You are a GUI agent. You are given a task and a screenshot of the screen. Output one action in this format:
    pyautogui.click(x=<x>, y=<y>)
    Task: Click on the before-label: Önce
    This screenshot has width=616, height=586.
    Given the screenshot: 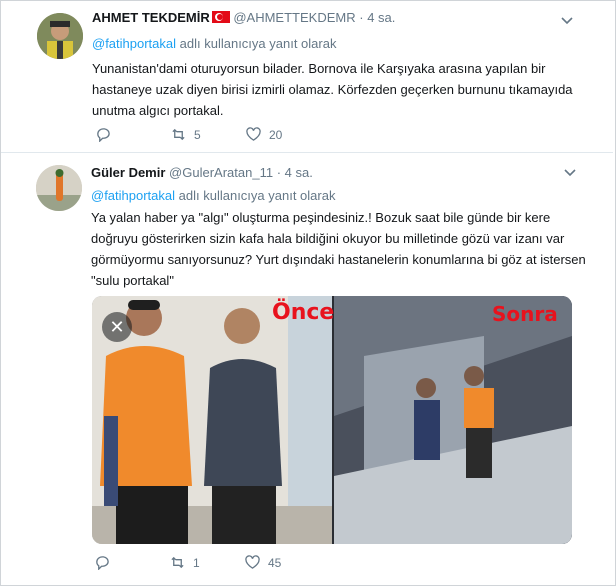 What is the action you would take?
    pyautogui.click(x=303, y=312)
    